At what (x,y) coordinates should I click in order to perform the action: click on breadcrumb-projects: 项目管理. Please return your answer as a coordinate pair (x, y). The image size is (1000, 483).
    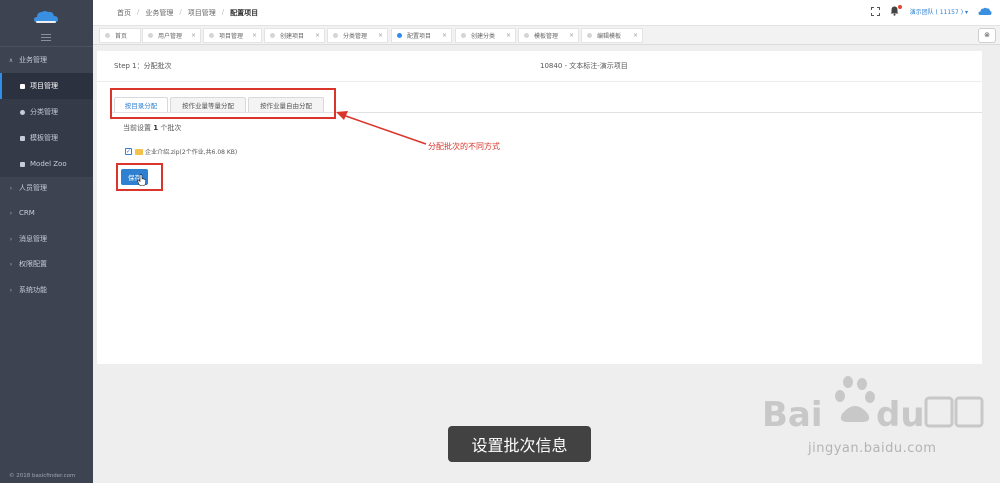
    Looking at the image, I should click on (202, 13).